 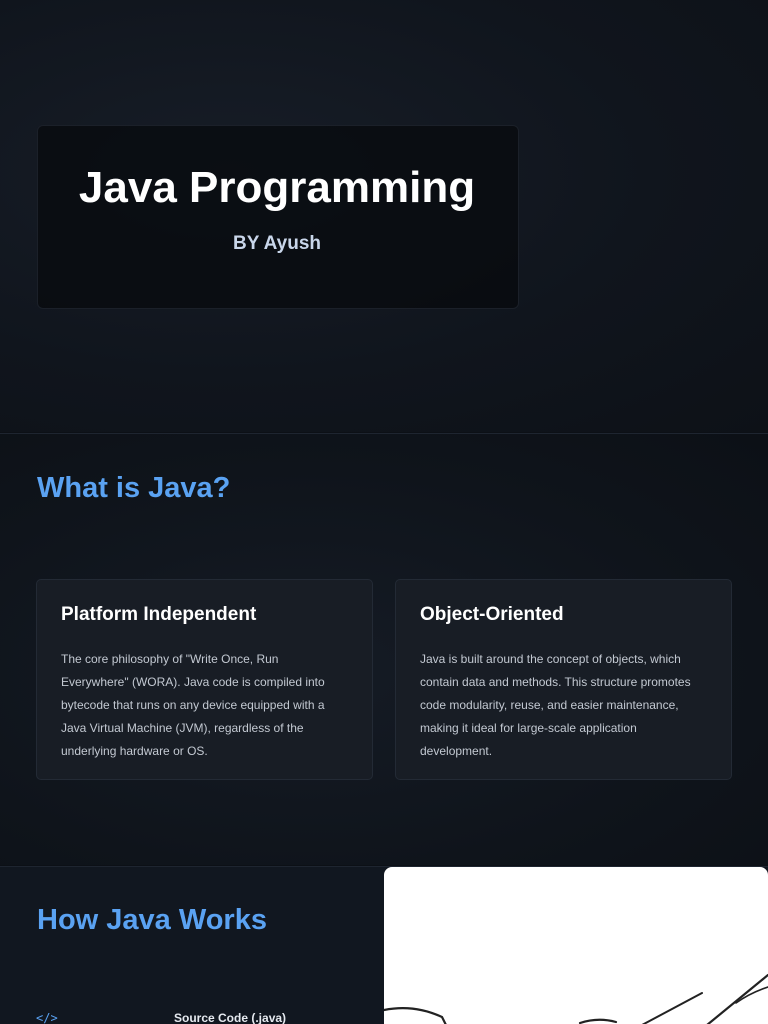 What do you see at coordinates (492, 614) in the screenshot?
I see `card-title: Object-Oriented` at bounding box center [492, 614].